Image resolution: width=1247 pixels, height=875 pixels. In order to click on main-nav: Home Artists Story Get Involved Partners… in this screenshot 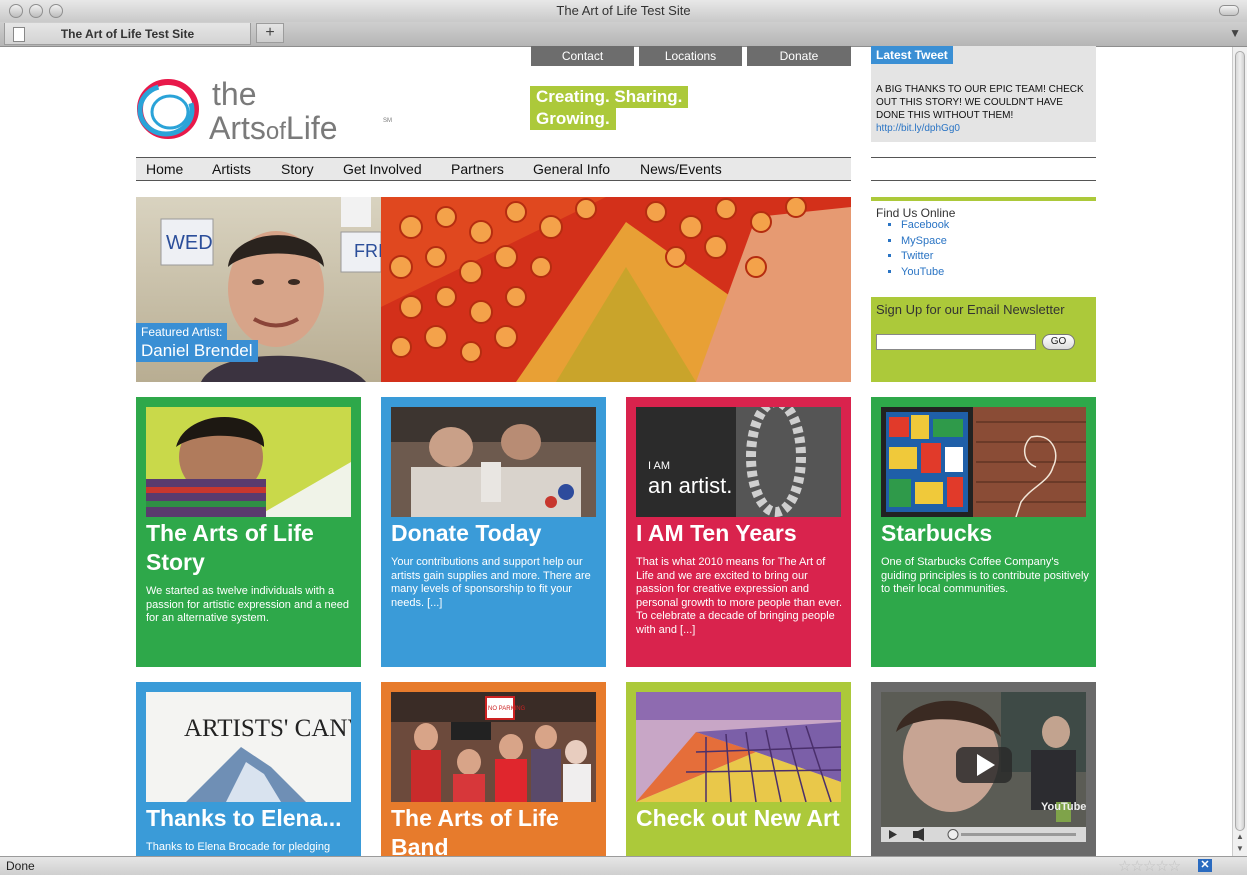, I will do `click(493, 169)`.